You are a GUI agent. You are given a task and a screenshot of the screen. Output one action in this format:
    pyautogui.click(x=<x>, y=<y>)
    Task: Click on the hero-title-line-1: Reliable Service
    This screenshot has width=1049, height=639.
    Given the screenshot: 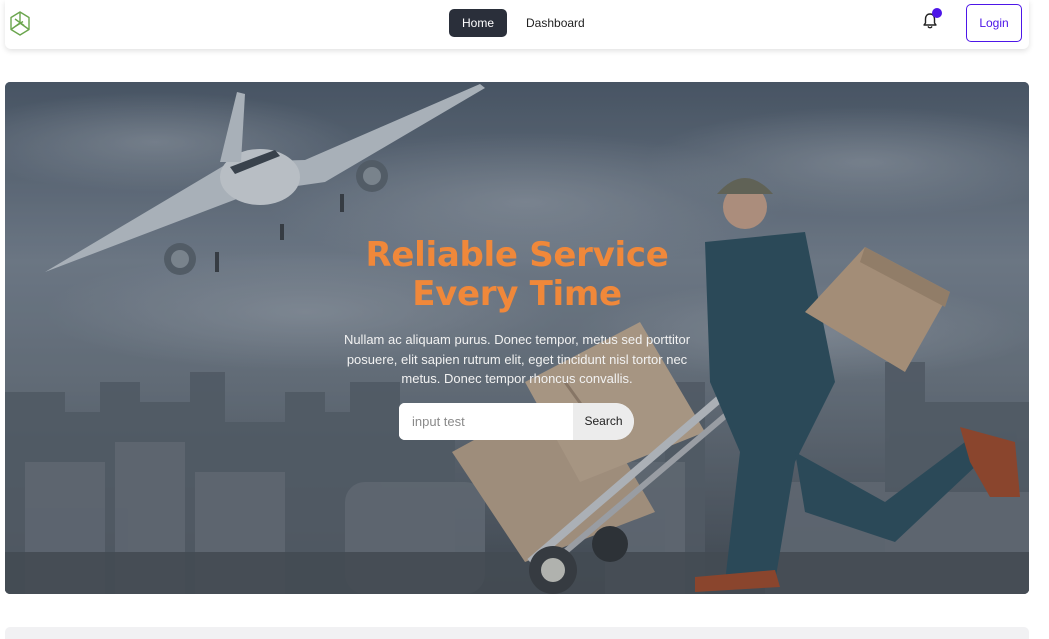 What is the action you would take?
    pyautogui.click(x=517, y=255)
    